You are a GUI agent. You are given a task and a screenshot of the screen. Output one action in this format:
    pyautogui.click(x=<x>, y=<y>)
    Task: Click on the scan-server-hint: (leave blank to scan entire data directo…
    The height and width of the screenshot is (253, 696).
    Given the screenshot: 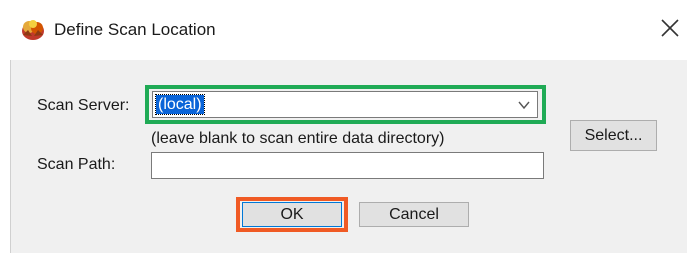 What is the action you would take?
    pyautogui.click(x=298, y=138)
    